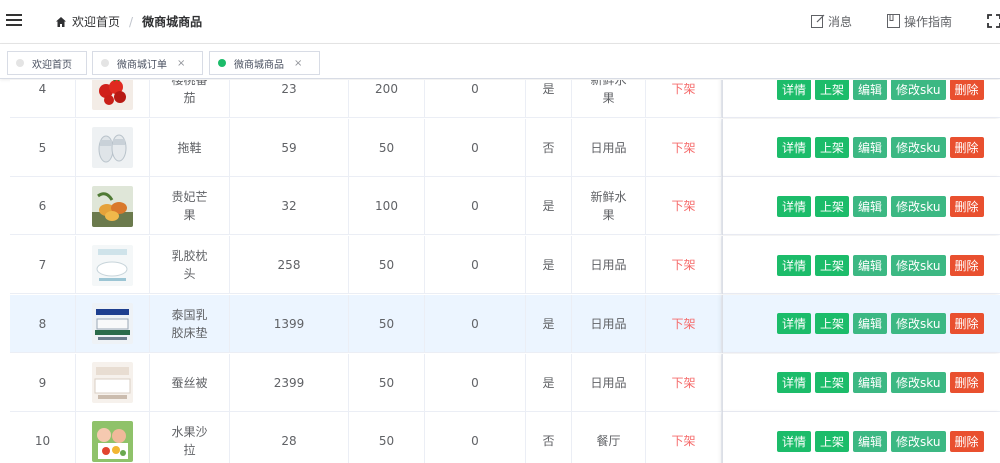 This screenshot has width=1000, height=463. Describe the element at coordinates (112, 441) in the screenshot. I see `product-thumbnail-salad` at that location.